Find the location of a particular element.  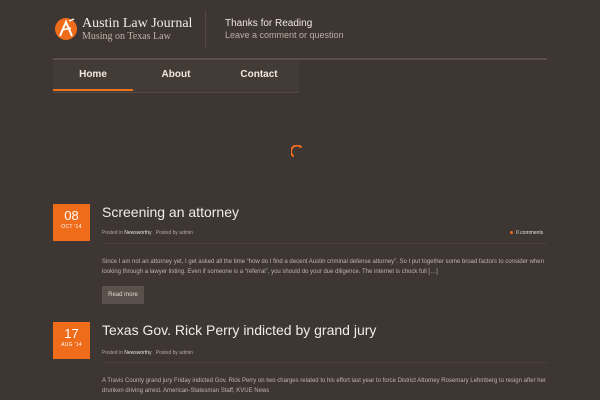

post-title: Screening an attorney is located at coordinates (170, 212).